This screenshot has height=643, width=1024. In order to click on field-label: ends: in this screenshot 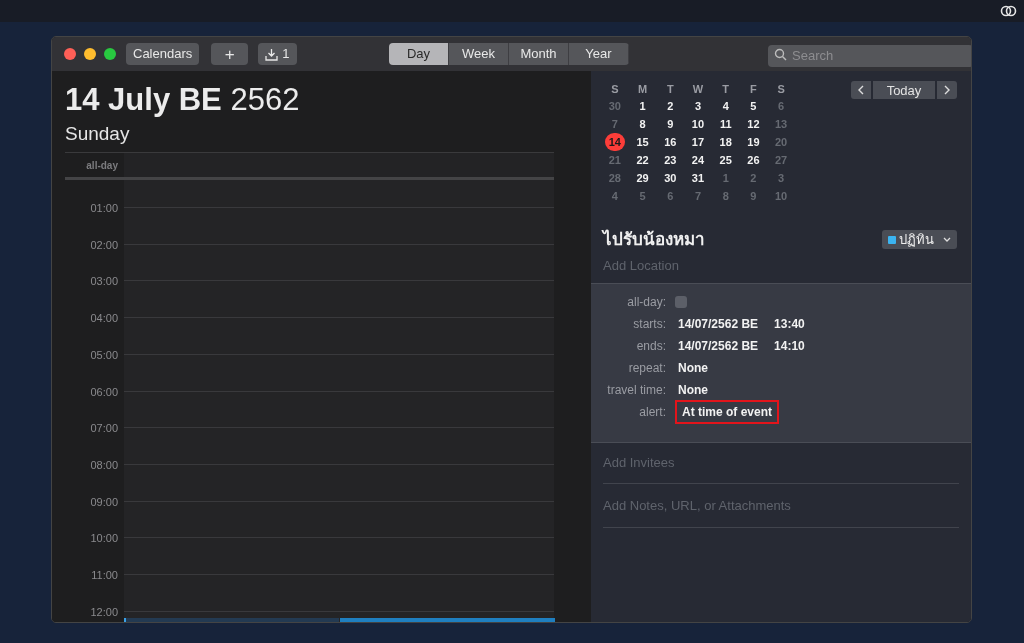, I will do `click(651, 346)`.